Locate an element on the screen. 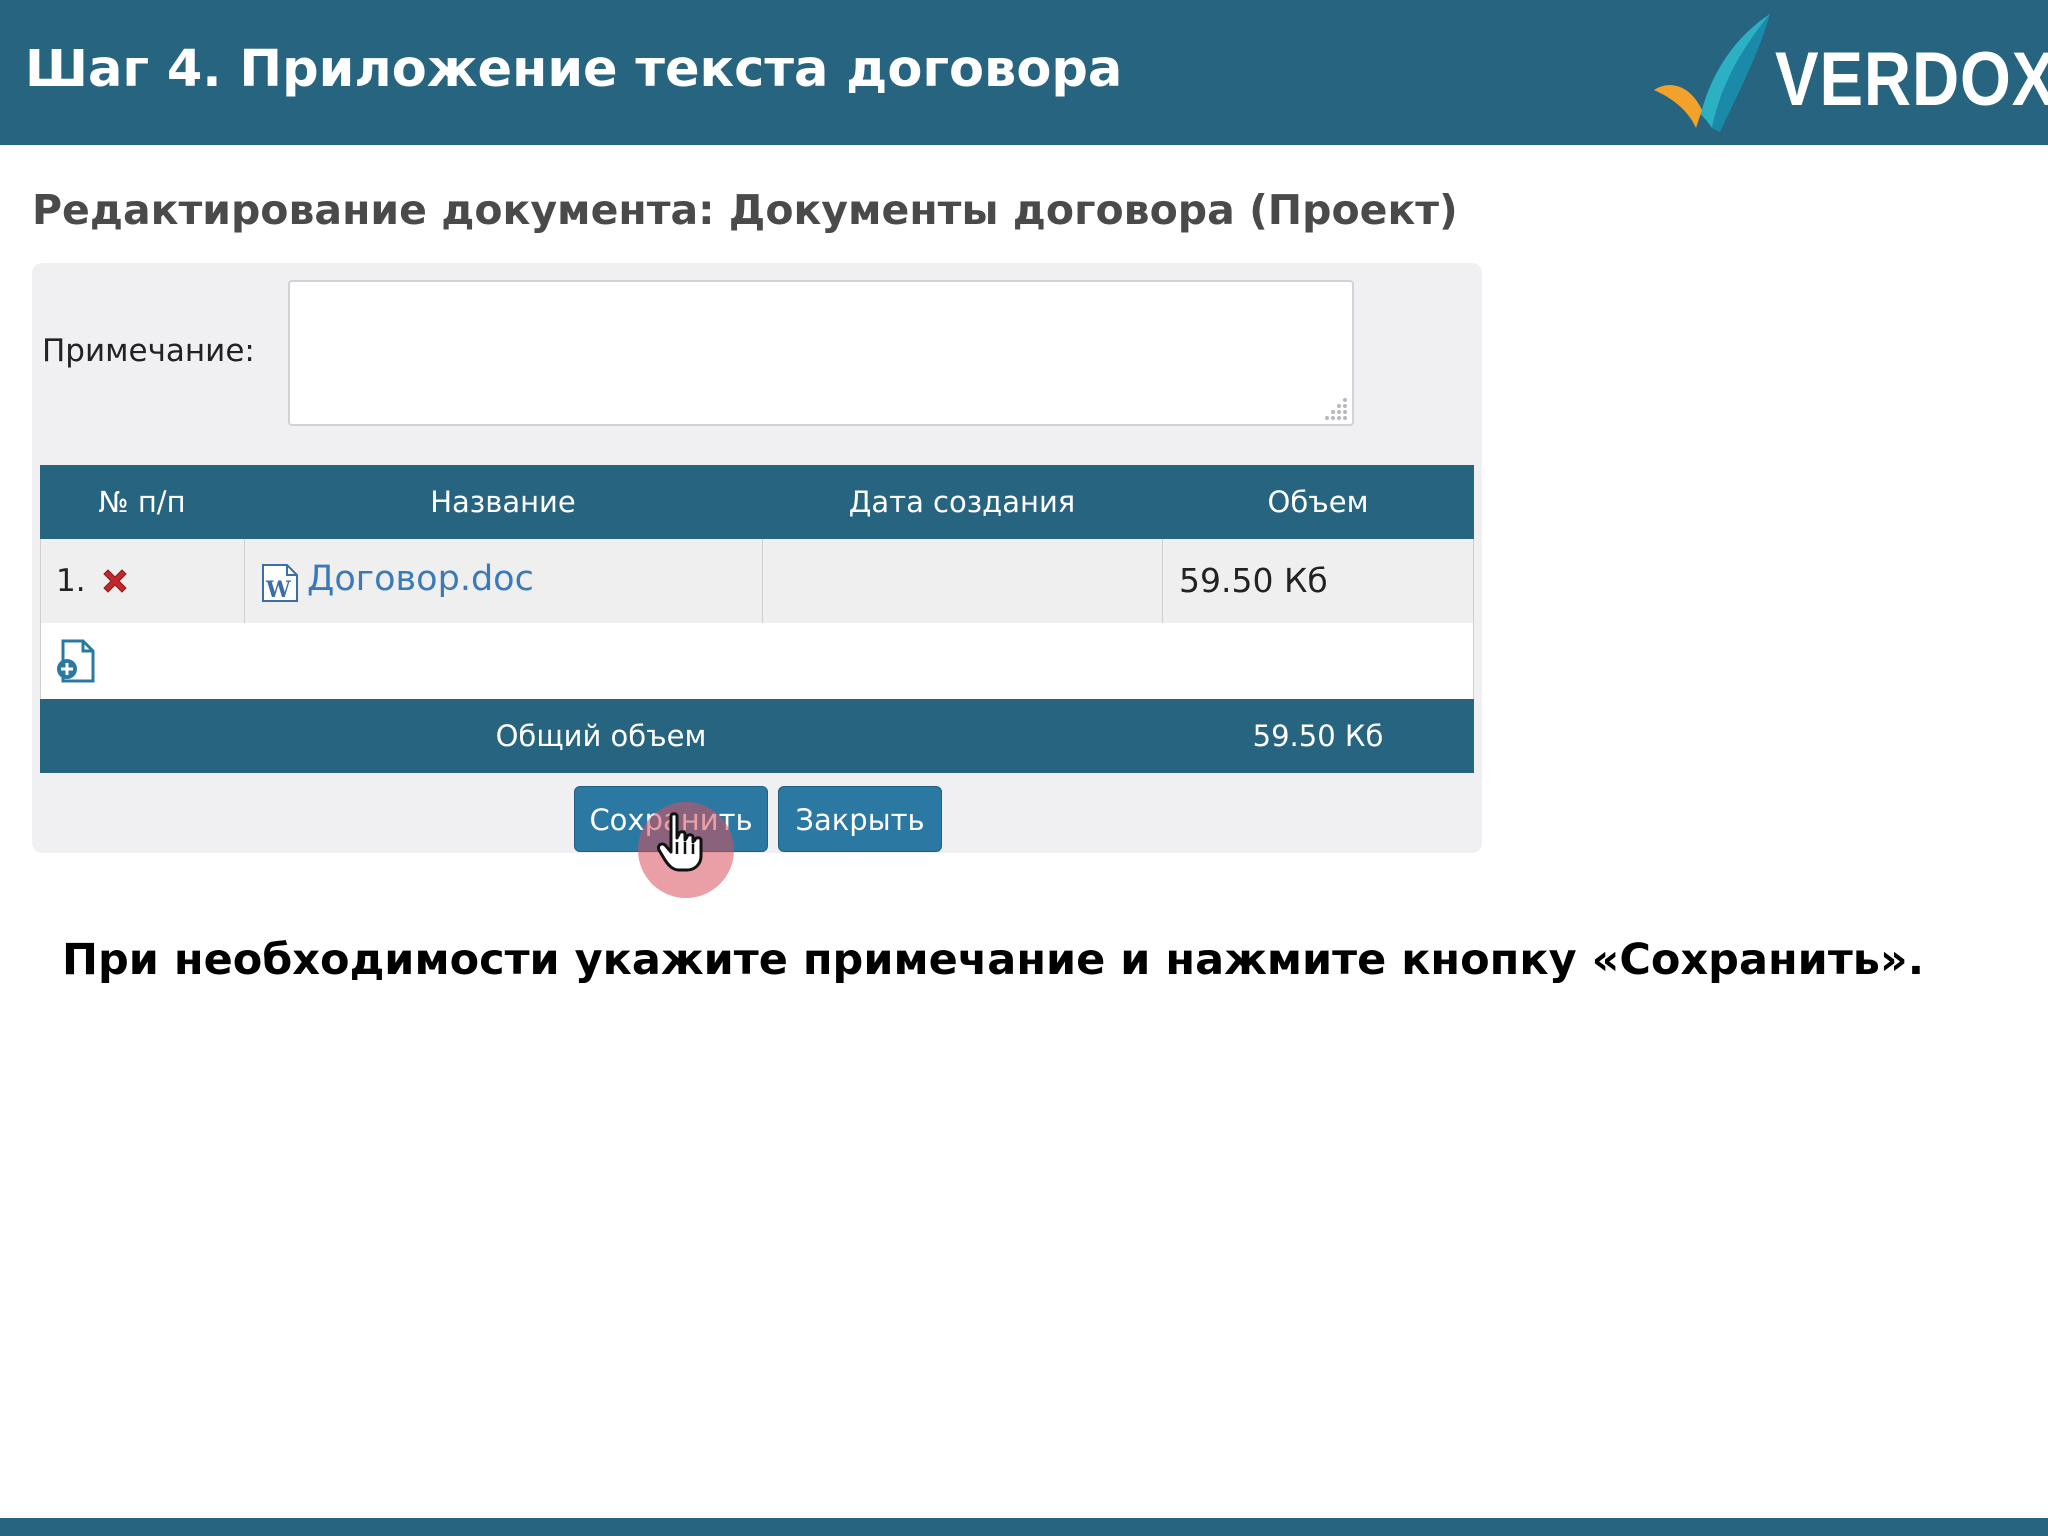 The height and width of the screenshot is (1536, 2048). cell-created is located at coordinates (963, 581).